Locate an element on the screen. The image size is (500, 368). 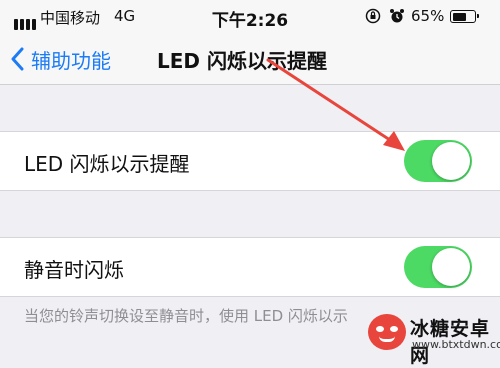
navigation-bar: 辅助功能 LED 闪烁以示提醒 is located at coordinates (250, 59).